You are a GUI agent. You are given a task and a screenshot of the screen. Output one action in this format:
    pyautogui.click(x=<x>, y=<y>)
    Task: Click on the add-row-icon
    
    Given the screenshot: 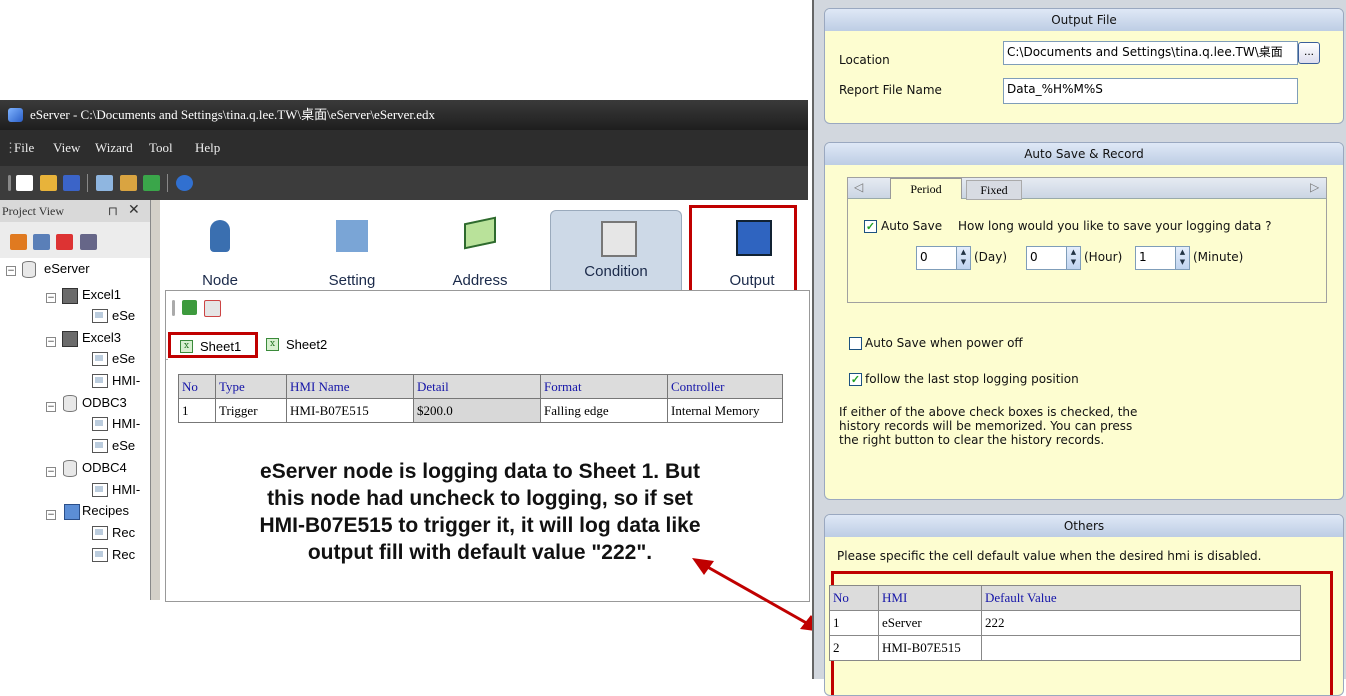 What is the action you would take?
    pyautogui.click(x=189, y=307)
    